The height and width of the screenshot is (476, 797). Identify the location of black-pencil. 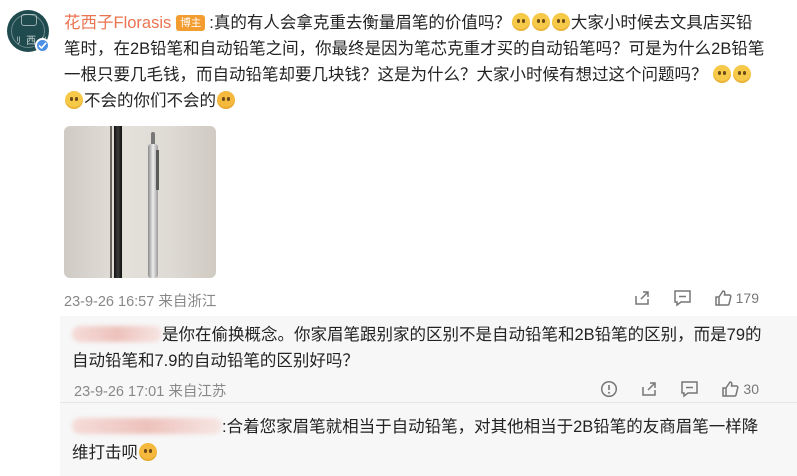
(118, 202).